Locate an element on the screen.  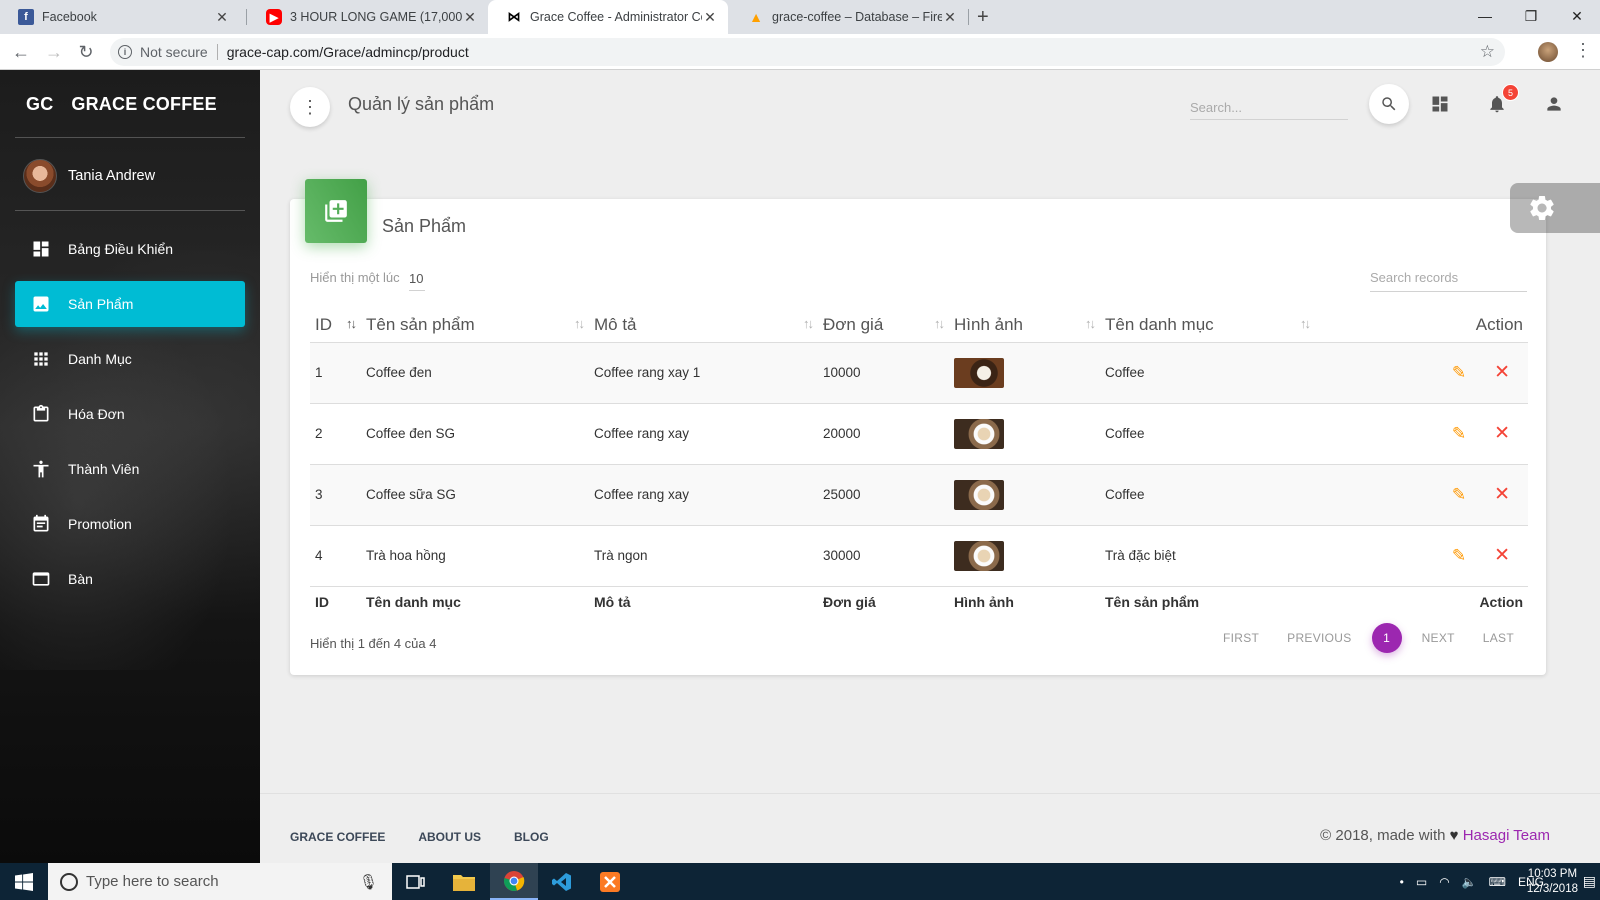
new-tab-button: + is located at coordinates (983, 17).